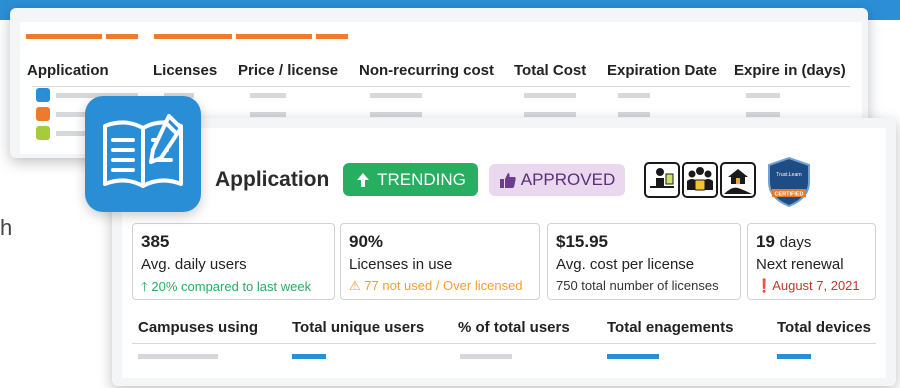 This screenshot has width=900, height=388. What do you see at coordinates (198, 327) in the screenshot?
I see `column-header: Campuses using` at bounding box center [198, 327].